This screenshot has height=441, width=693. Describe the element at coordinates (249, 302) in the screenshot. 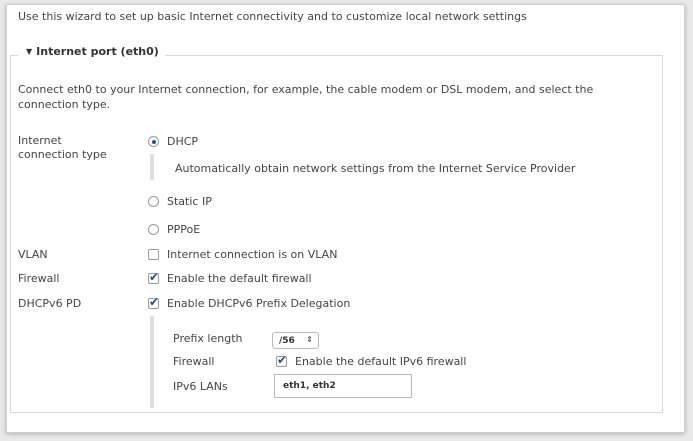

I see `dhcpv6pd-checkbox: Enable DHCPv6 Prefix Delegation` at that location.